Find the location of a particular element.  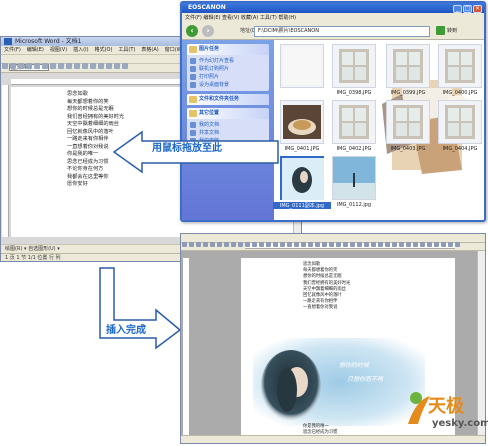

undo-icon is located at coordinates (77, 66).